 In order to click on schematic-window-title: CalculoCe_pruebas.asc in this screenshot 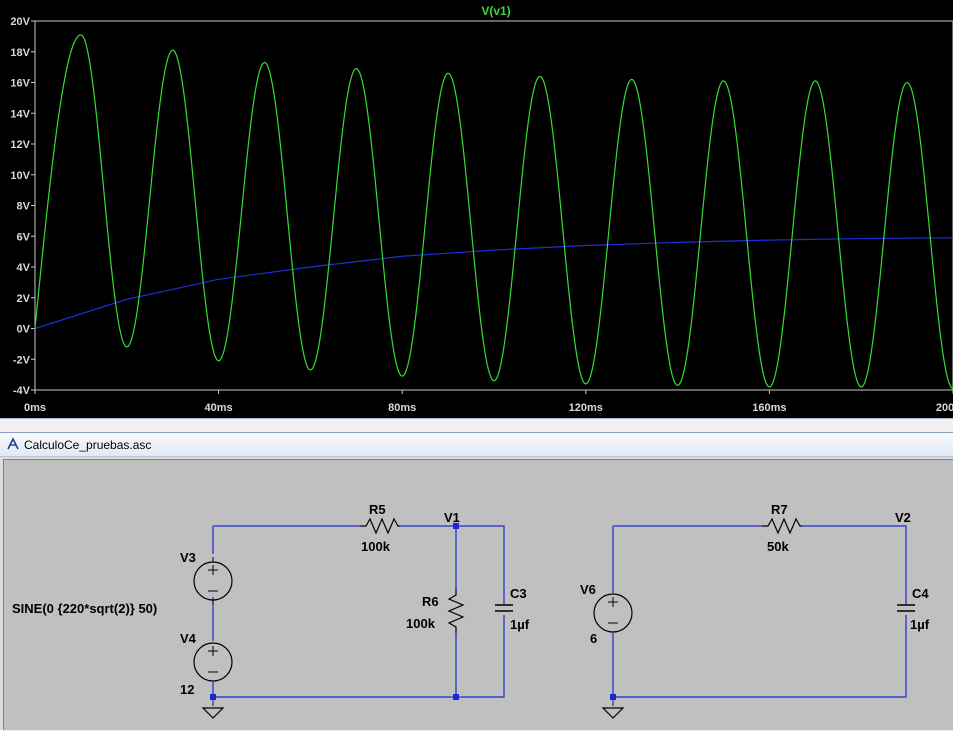, I will do `click(88, 445)`.